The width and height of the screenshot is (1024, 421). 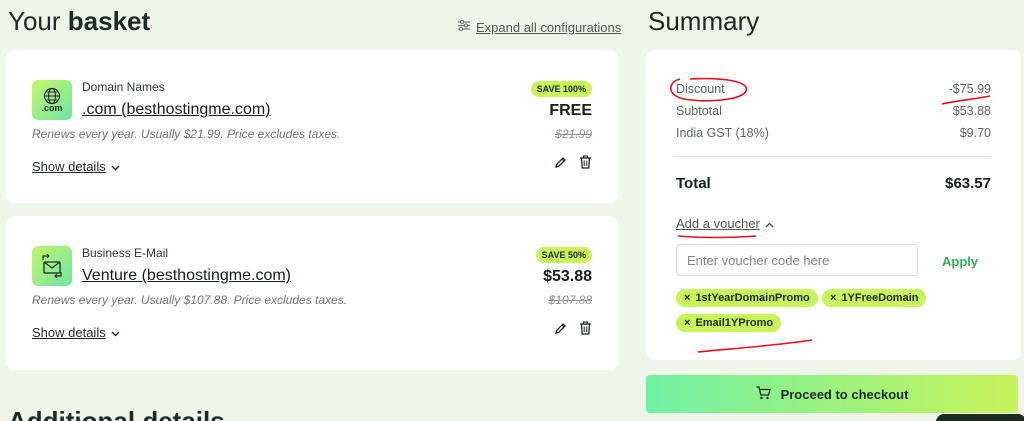 I want to click on email-swap-icon, so click(x=52, y=266).